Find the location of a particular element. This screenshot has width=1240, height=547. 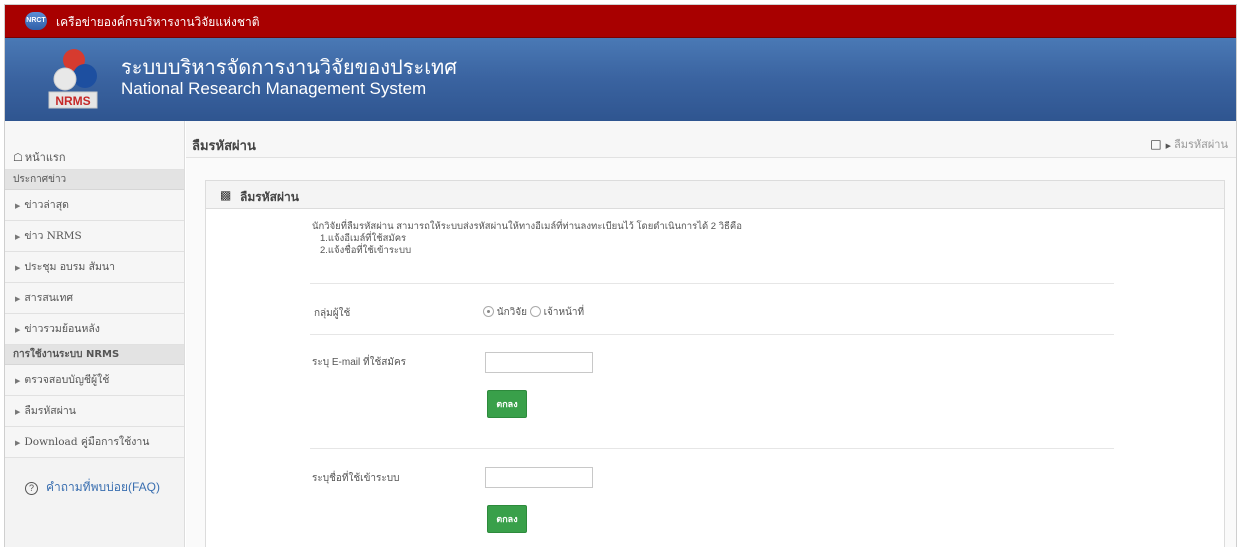

panel-header: ▩ ลืมรหัสผ่าน is located at coordinates (715, 195).